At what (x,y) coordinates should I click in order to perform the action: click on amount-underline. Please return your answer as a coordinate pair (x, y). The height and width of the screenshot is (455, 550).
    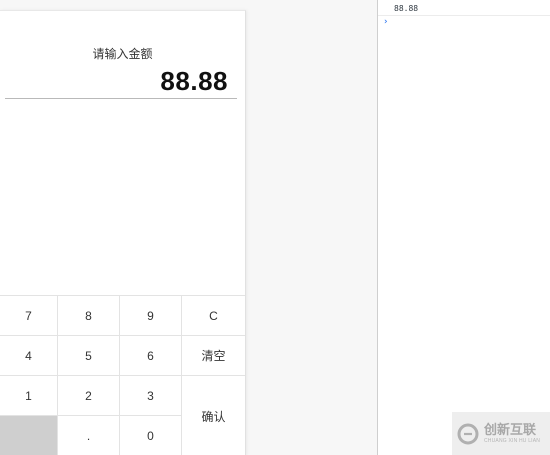
    Looking at the image, I should click on (121, 98).